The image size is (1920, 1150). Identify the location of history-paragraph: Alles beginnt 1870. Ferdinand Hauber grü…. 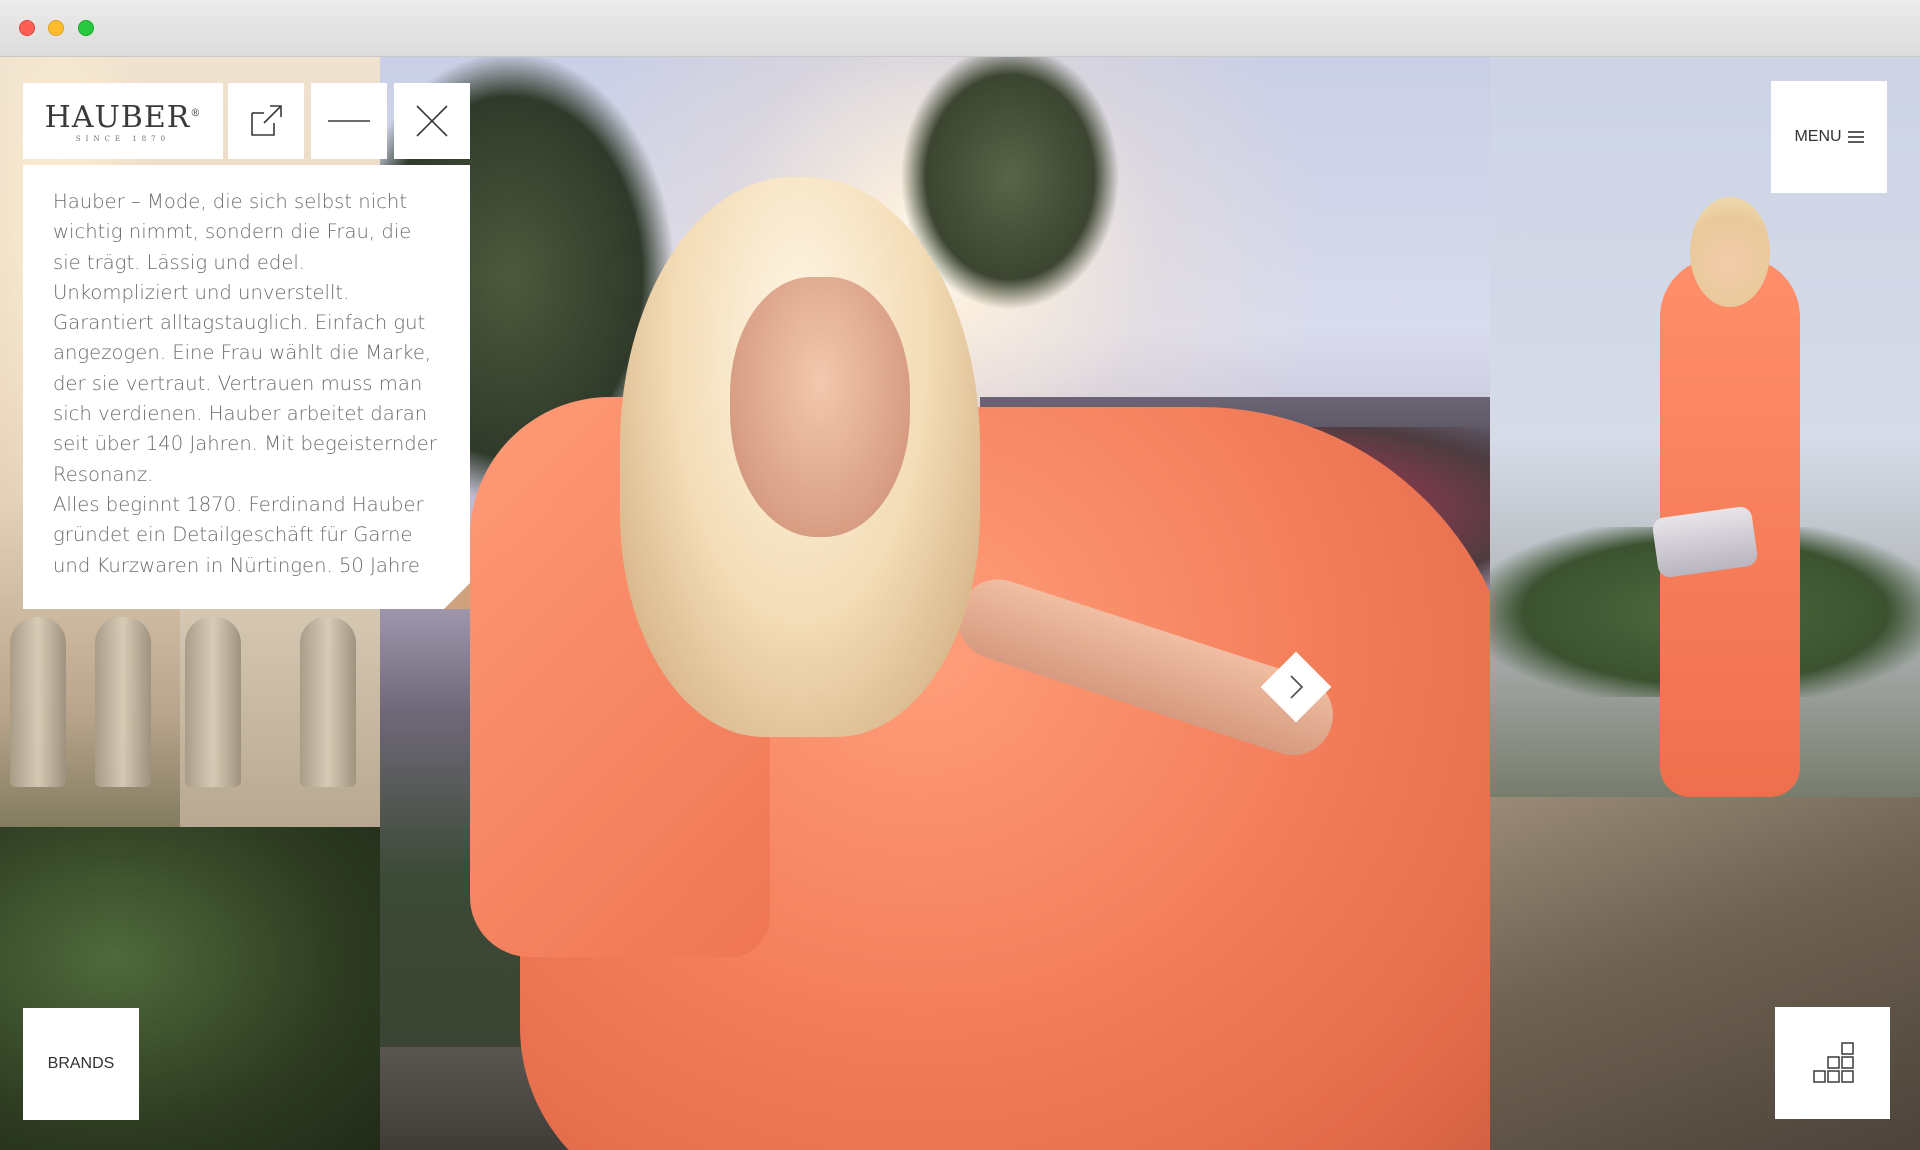
(238, 534).